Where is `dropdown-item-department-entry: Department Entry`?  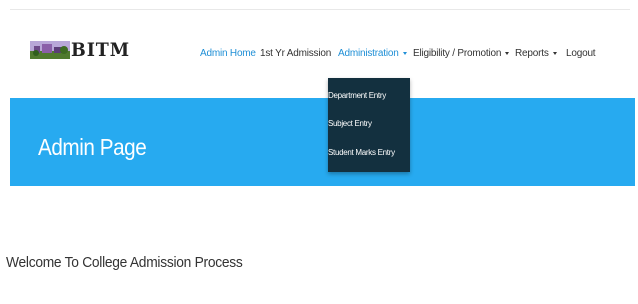 dropdown-item-department-entry: Department Entry is located at coordinates (369, 96).